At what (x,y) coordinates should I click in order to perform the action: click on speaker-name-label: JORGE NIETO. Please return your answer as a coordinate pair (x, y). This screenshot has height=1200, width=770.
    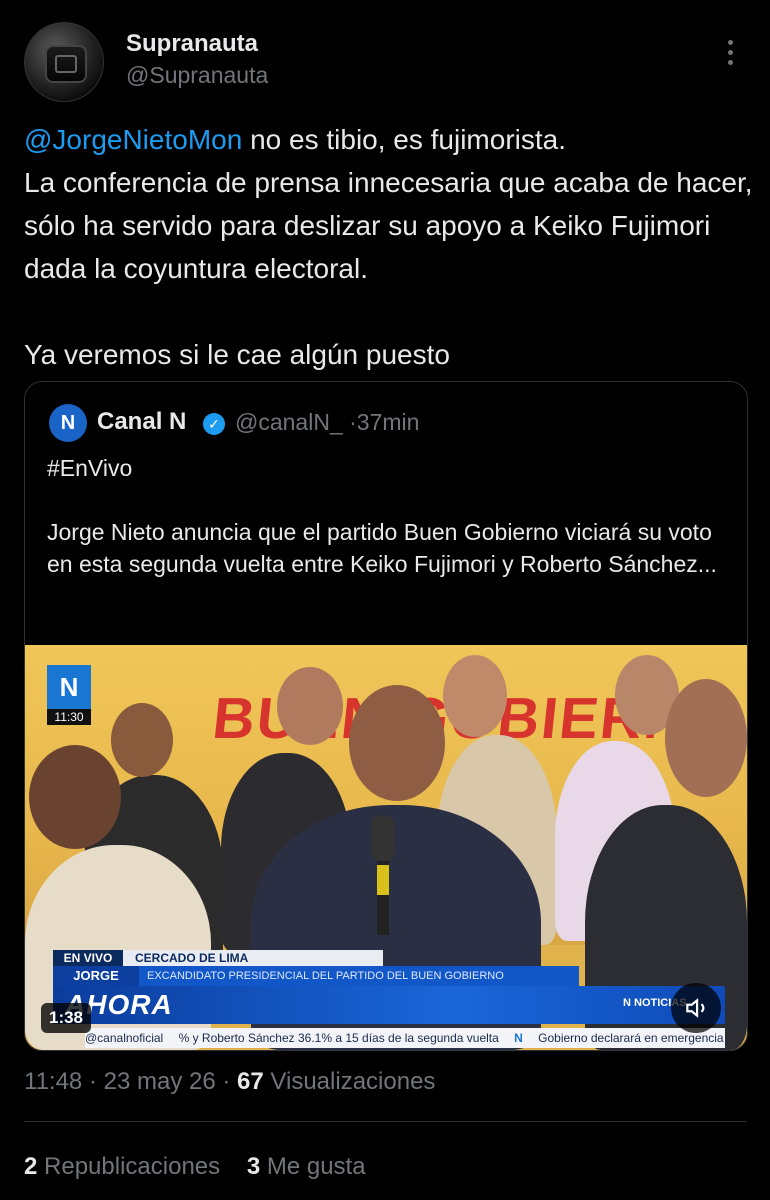
    Looking at the image, I should click on (96, 984).